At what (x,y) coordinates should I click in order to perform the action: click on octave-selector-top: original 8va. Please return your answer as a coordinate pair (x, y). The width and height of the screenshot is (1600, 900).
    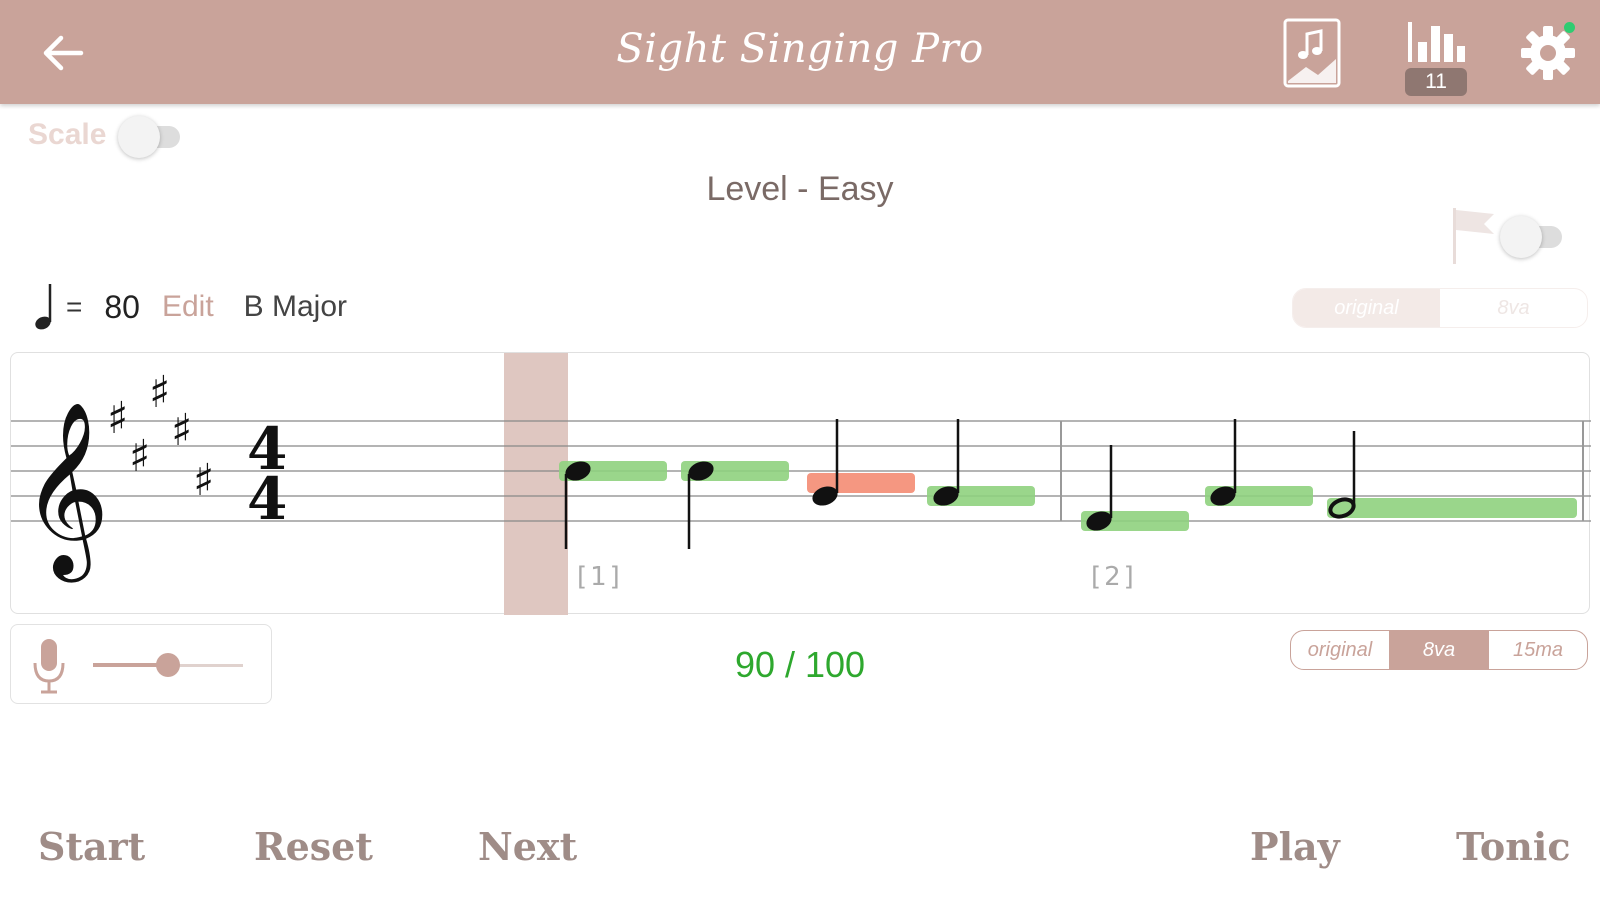
    Looking at the image, I should click on (1440, 308).